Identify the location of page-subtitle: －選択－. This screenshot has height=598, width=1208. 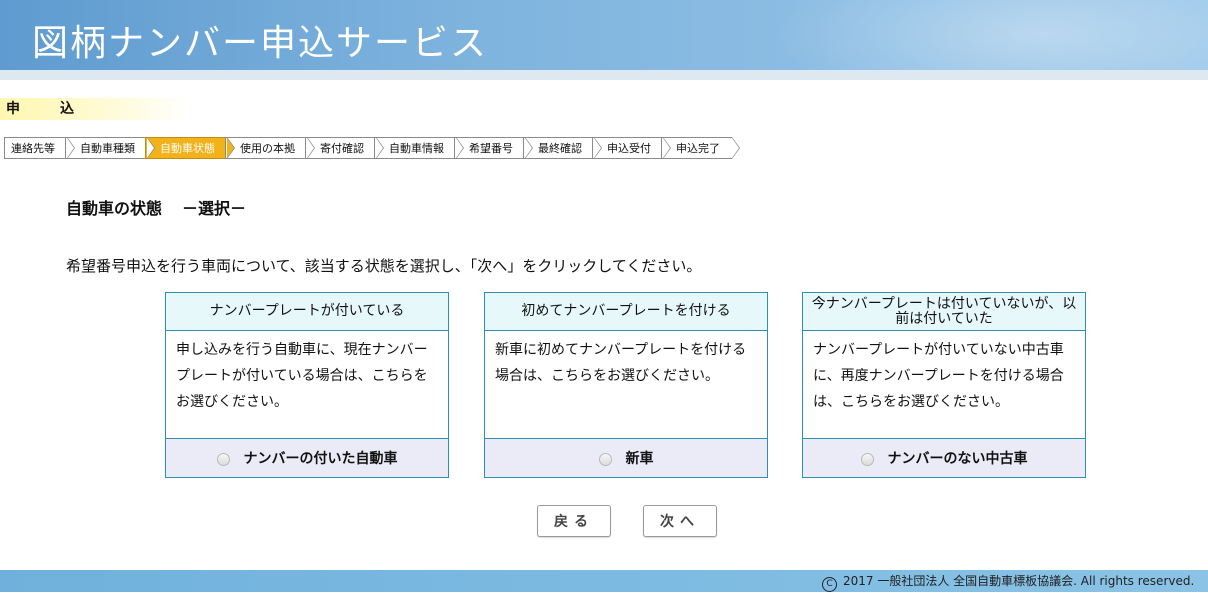
(214, 208).